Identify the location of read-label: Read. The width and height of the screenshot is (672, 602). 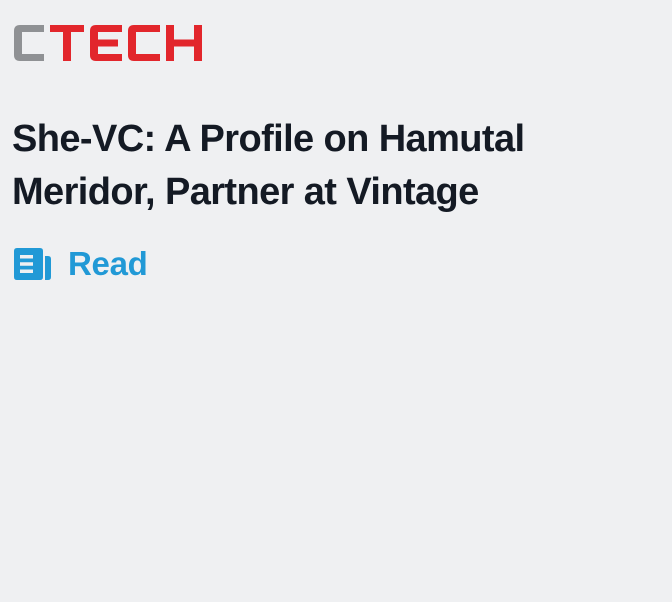
(108, 263).